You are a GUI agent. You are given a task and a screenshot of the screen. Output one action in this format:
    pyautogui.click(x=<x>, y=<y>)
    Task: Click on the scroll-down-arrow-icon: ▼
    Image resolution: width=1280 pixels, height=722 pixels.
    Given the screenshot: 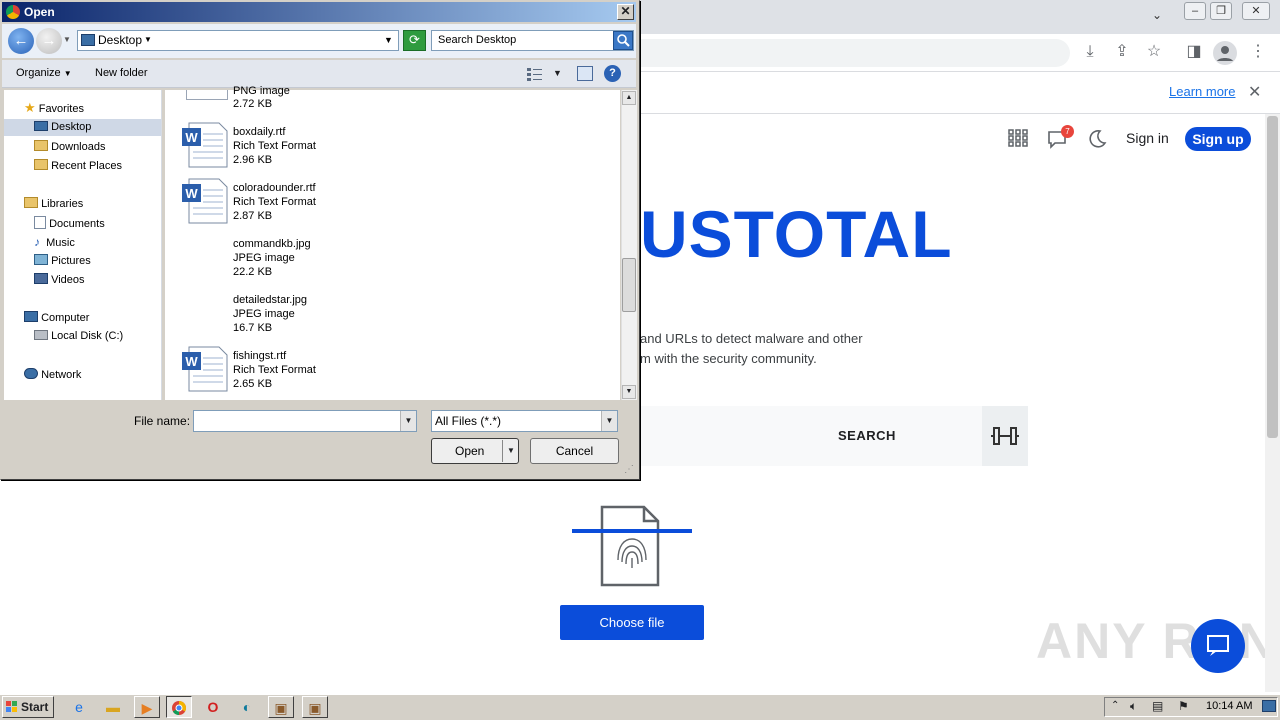 What is the action you would take?
    pyautogui.click(x=629, y=392)
    